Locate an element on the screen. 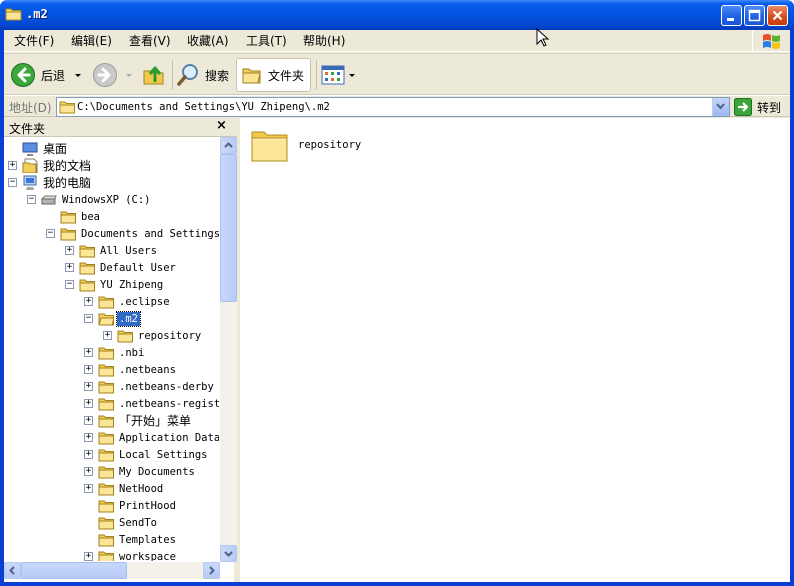 The image size is (794, 586). up-folder-button is located at coordinates (154, 75).